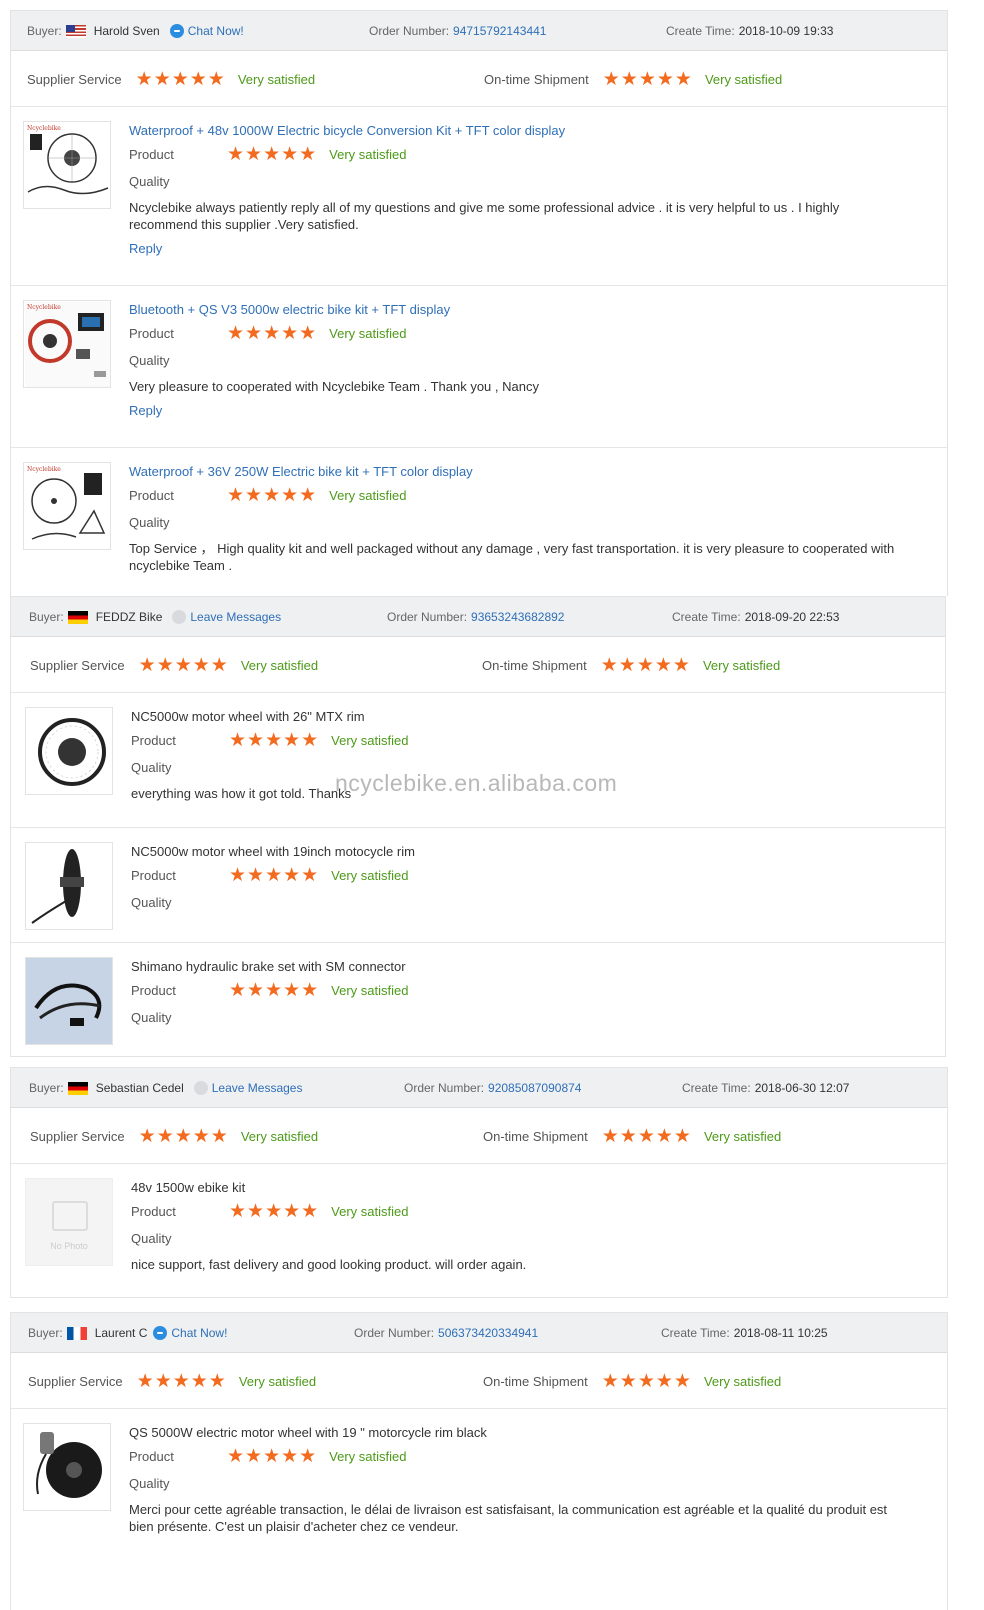 This screenshot has height=1610, width=984. Describe the element at coordinates (519, 1188) in the screenshot. I see `product-title: 48v 1500w ebike kit` at that location.